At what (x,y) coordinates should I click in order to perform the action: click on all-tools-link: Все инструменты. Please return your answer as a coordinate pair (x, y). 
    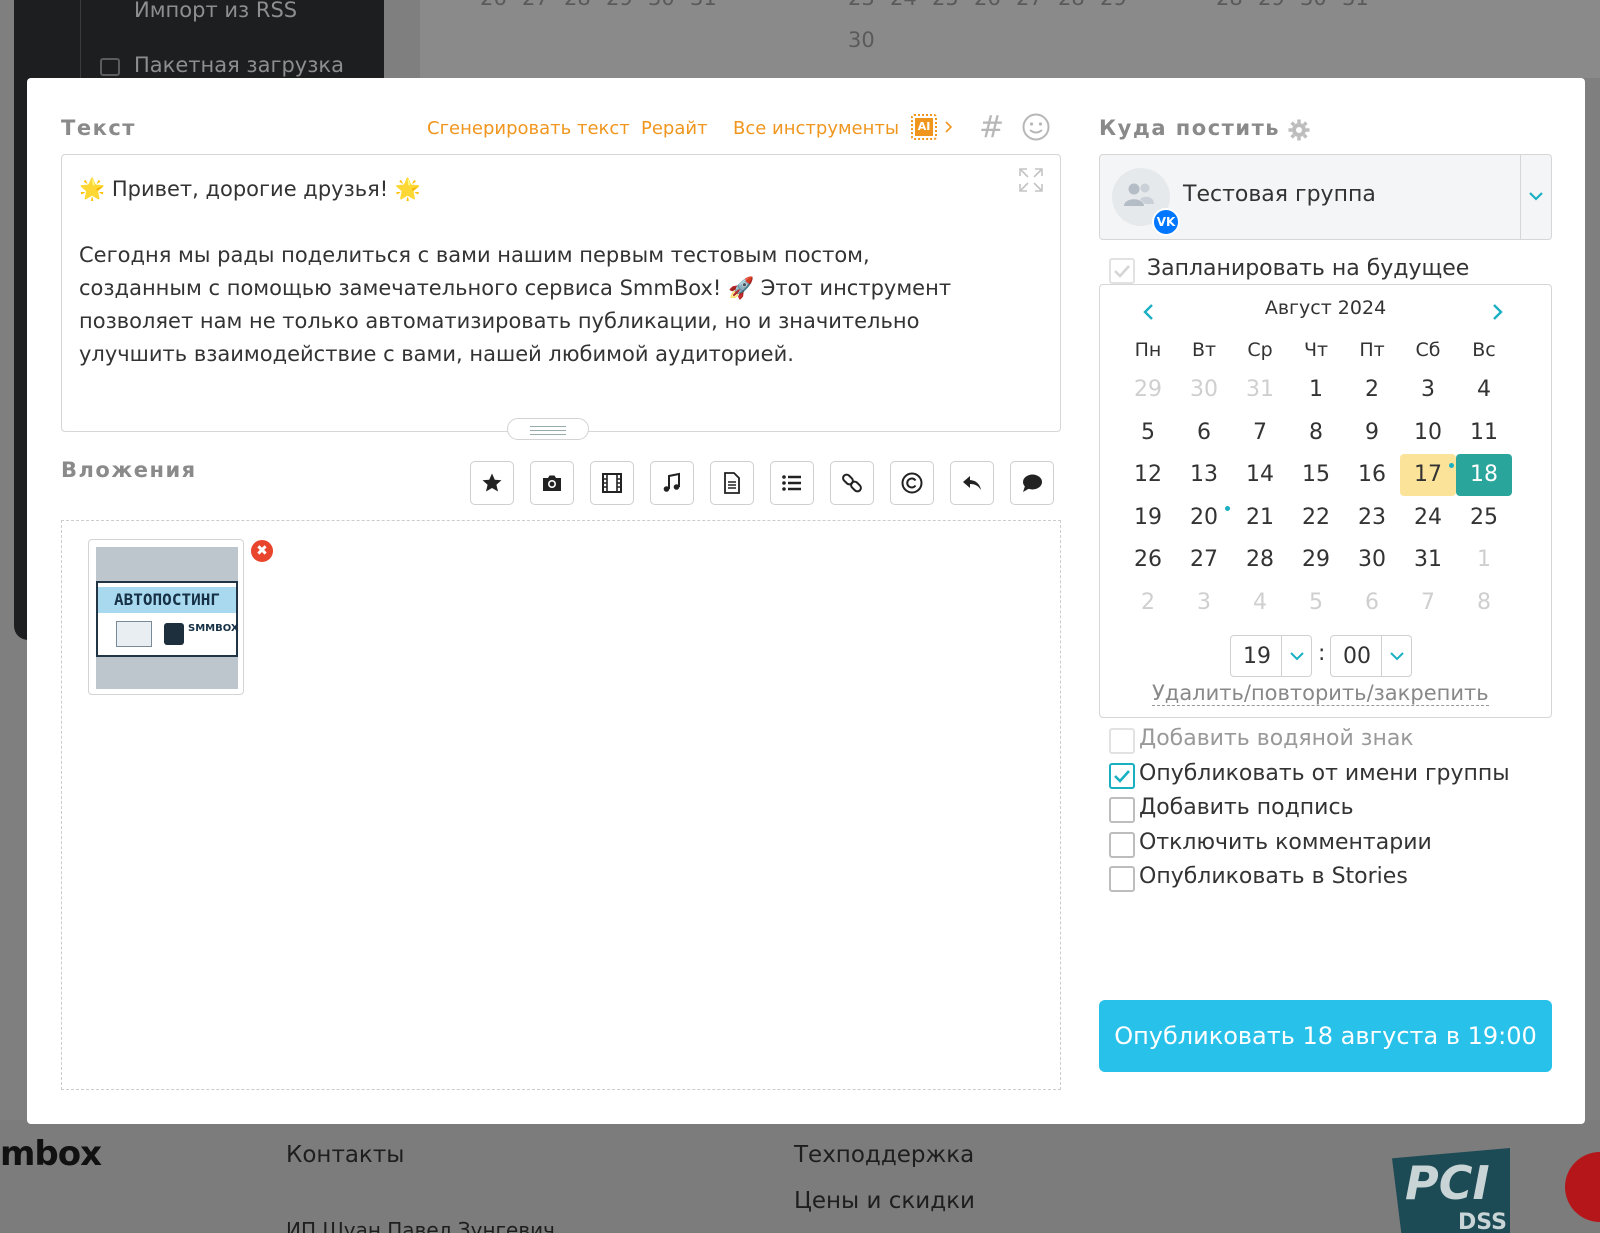
    Looking at the image, I should click on (816, 128).